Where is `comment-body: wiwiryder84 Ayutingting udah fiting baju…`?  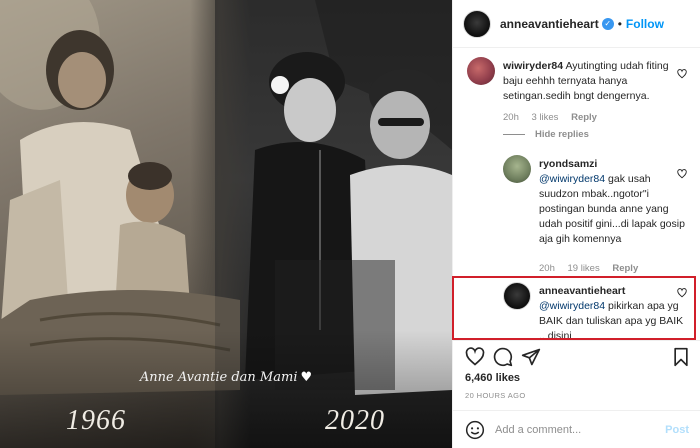 comment-body: wiwiryder84 Ayutingting udah fiting baju… is located at coordinates (590, 81).